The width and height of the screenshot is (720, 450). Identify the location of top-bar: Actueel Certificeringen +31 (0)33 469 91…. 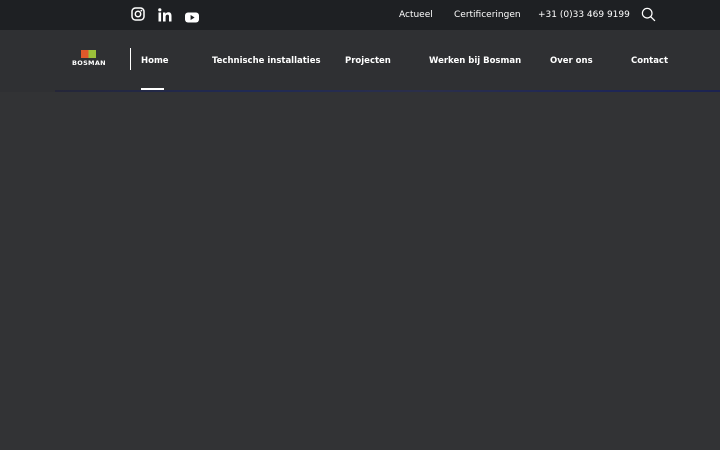
(360, 15).